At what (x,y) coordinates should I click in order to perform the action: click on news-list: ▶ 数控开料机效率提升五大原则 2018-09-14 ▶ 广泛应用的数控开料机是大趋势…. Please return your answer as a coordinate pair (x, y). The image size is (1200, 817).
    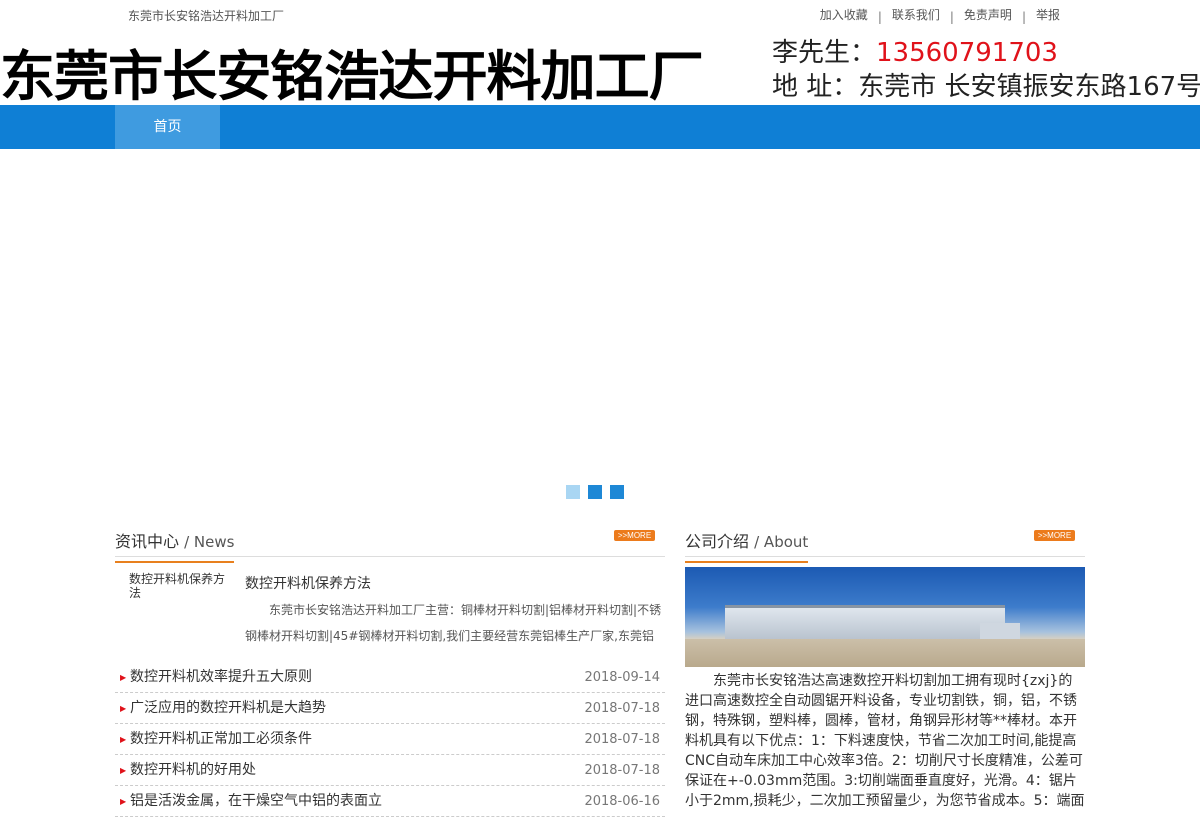
    Looking at the image, I should click on (390, 739).